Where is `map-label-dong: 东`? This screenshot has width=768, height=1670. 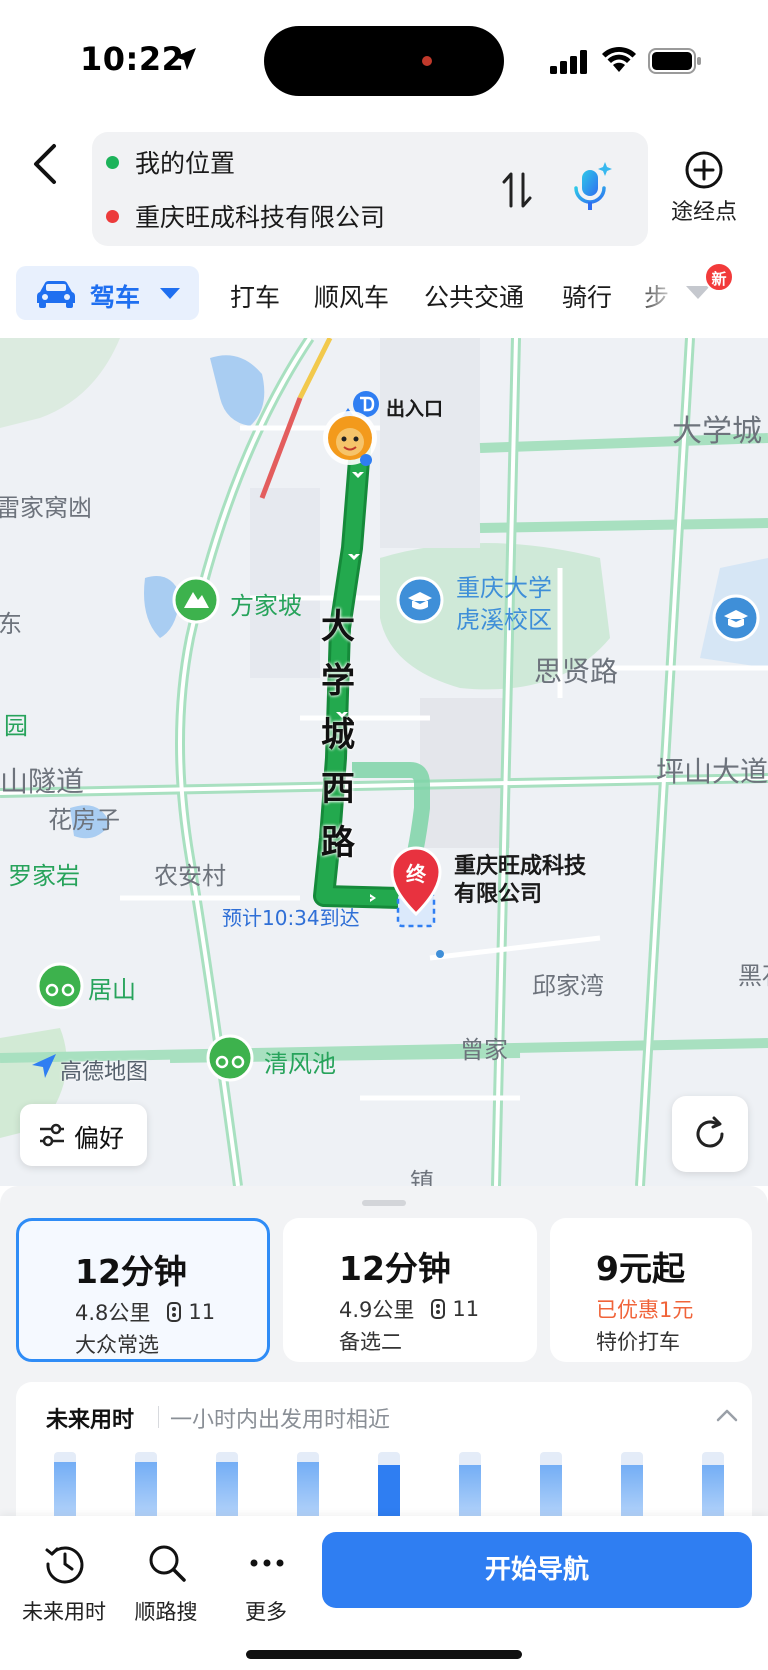 map-label-dong: 东 is located at coordinates (11, 624).